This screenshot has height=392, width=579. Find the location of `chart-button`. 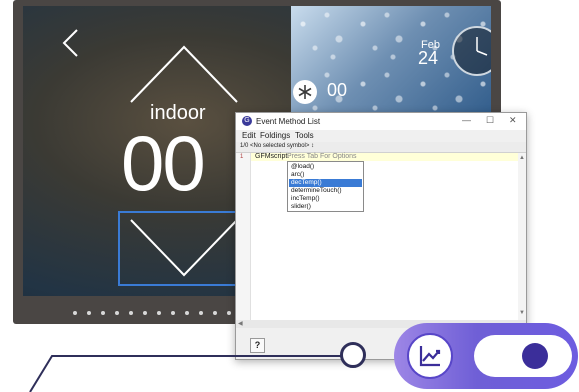

chart-button is located at coordinates (430, 356).